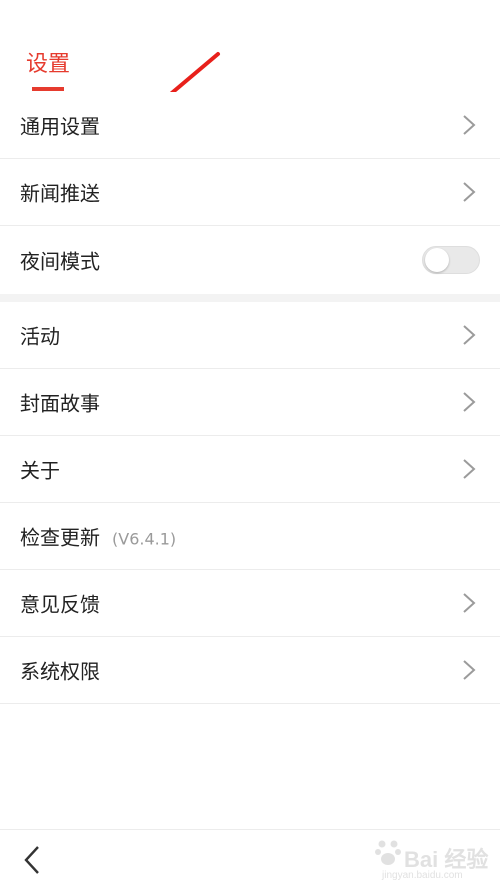 The width and height of the screenshot is (500, 890). Describe the element at coordinates (60, 537) in the screenshot. I see `check-update-label: 检查更新` at that location.